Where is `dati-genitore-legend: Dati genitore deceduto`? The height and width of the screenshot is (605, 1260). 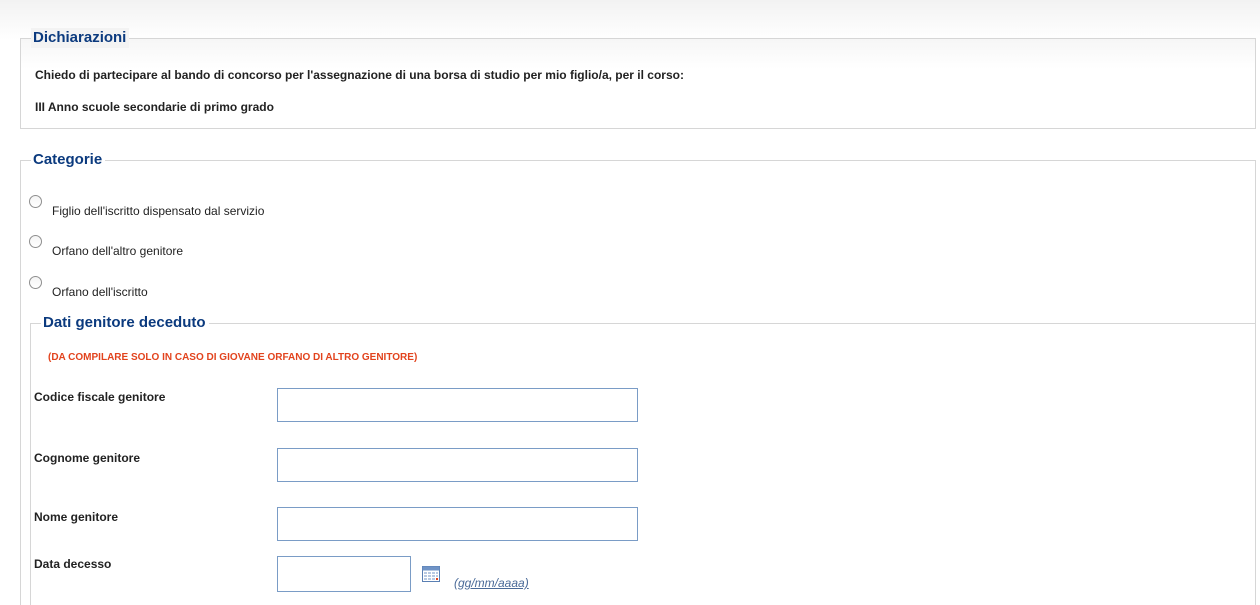
dati-genitore-legend: Dati genitore deceduto is located at coordinates (125, 323).